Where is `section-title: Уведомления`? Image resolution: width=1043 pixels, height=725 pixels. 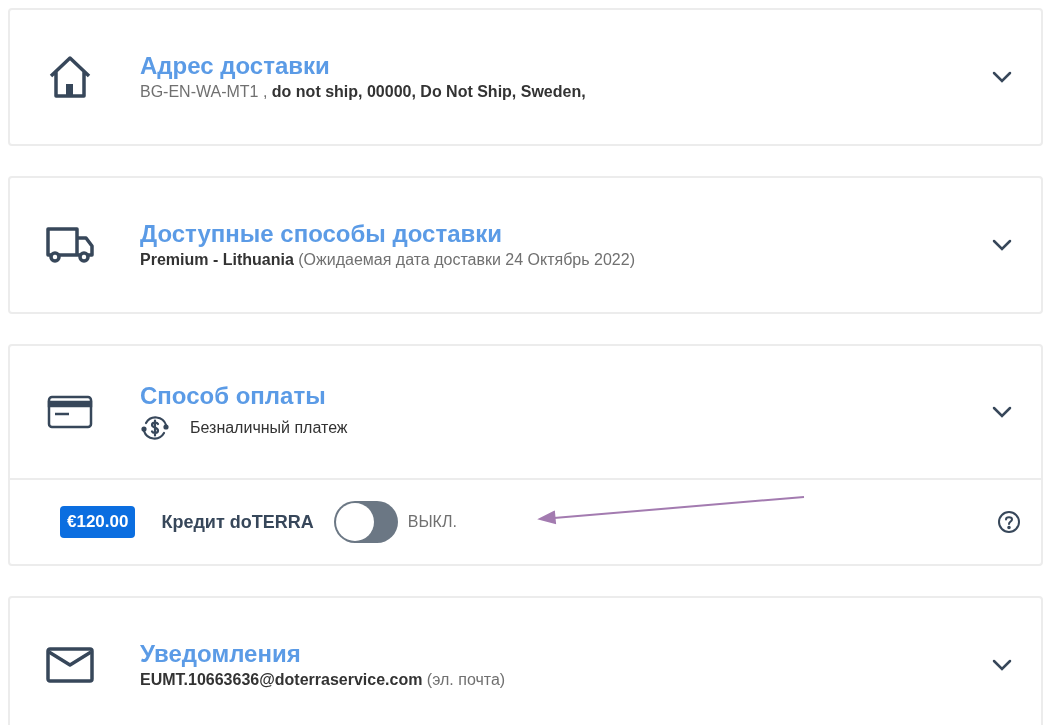 section-title: Уведомления is located at coordinates (221, 654).